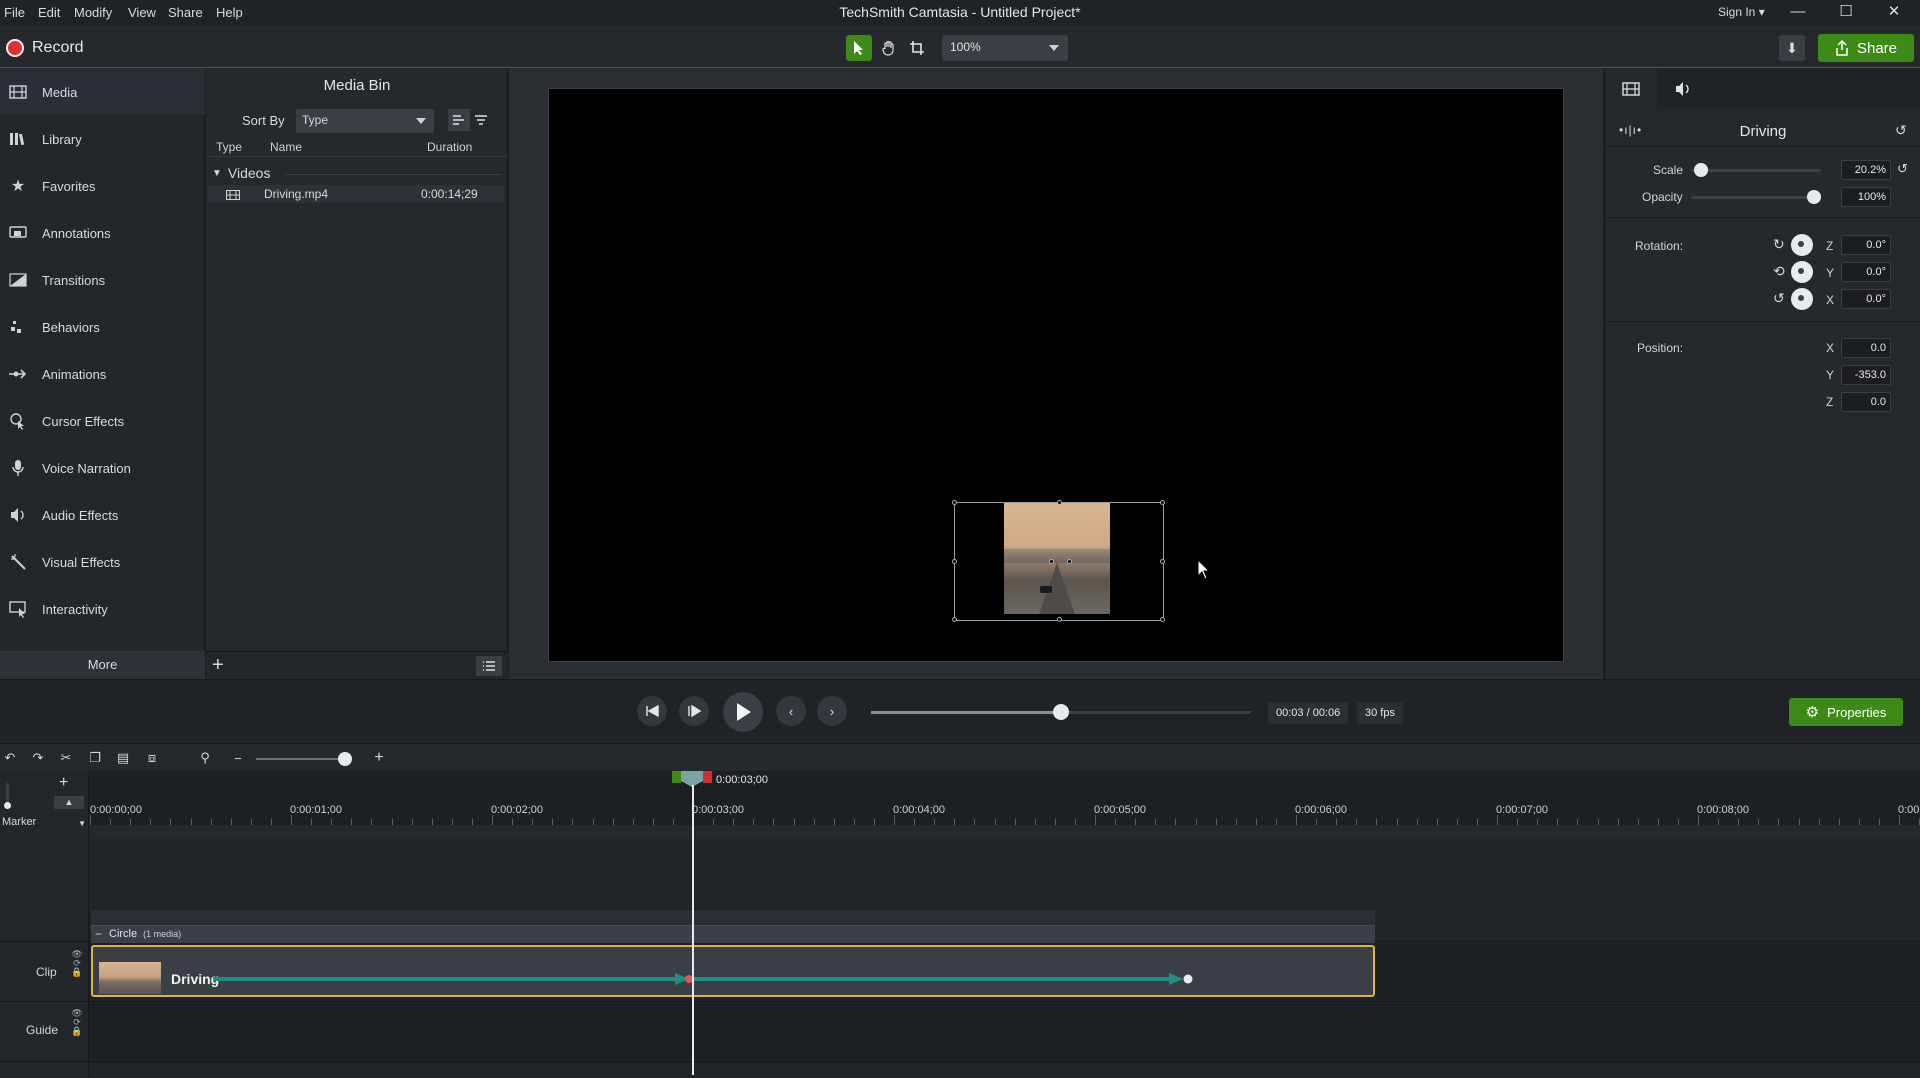  Describe the element at coordinates (98, 934) in the screenshot. I see `collapse-group-icon: −` at that location.